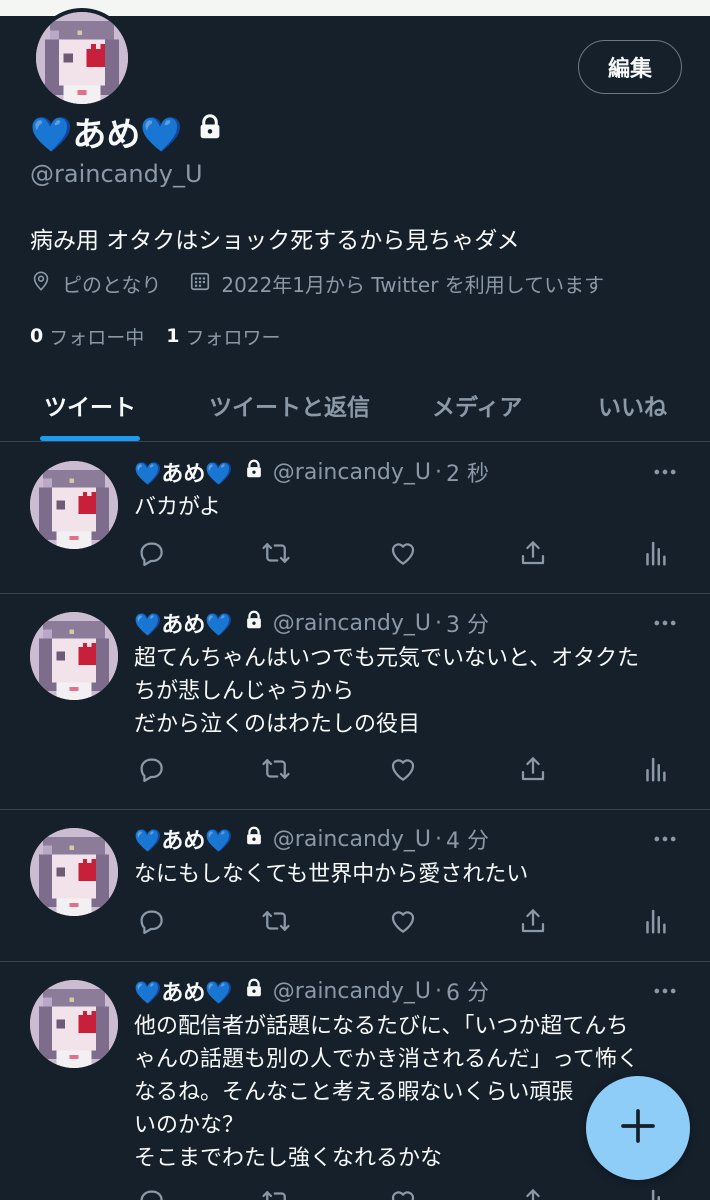 The image size is (710, 1200). Describe the element at coordinates (467, 623) in the screenshot. I see `tweet-timestamp: 3 分` at that location.